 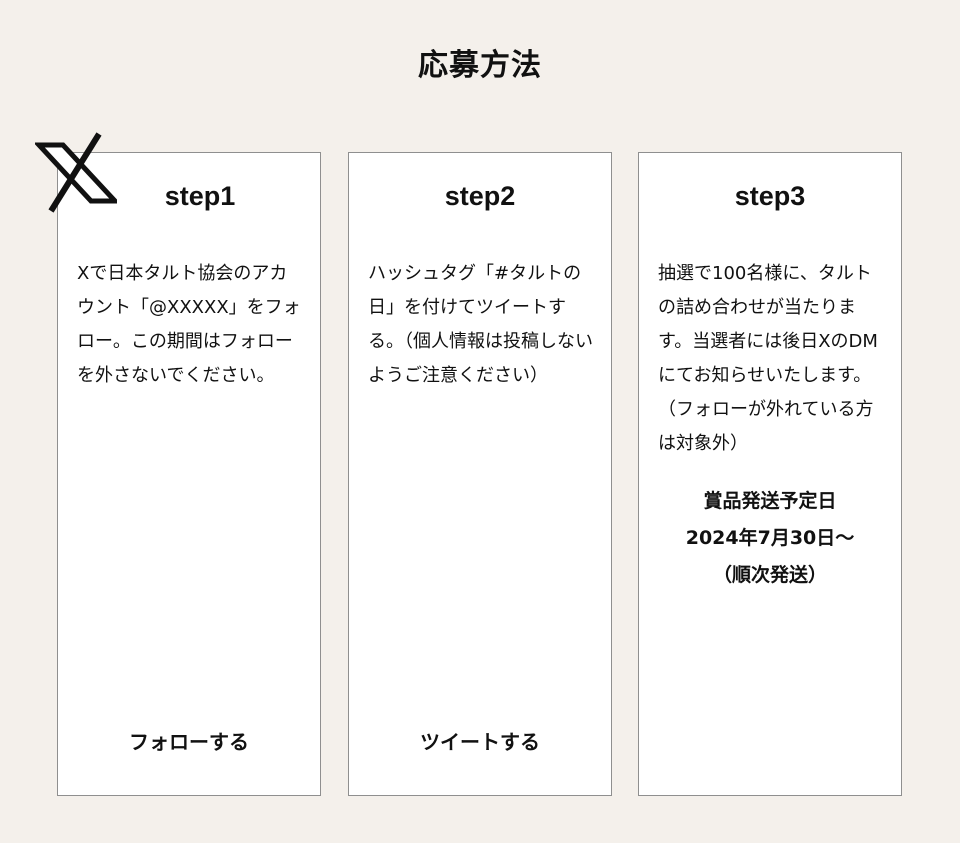 I want to click on shipping-schedule-note: （順次発送）, so click(x=769, y=575).